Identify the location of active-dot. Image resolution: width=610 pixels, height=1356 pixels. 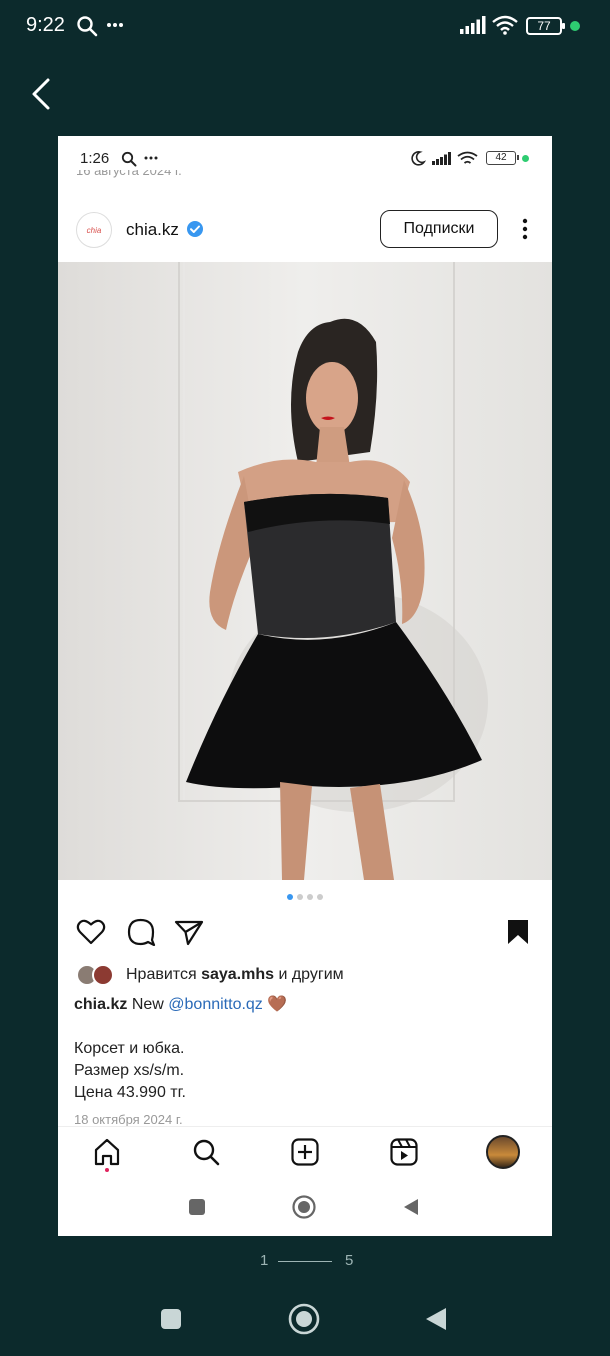
(575, 26).